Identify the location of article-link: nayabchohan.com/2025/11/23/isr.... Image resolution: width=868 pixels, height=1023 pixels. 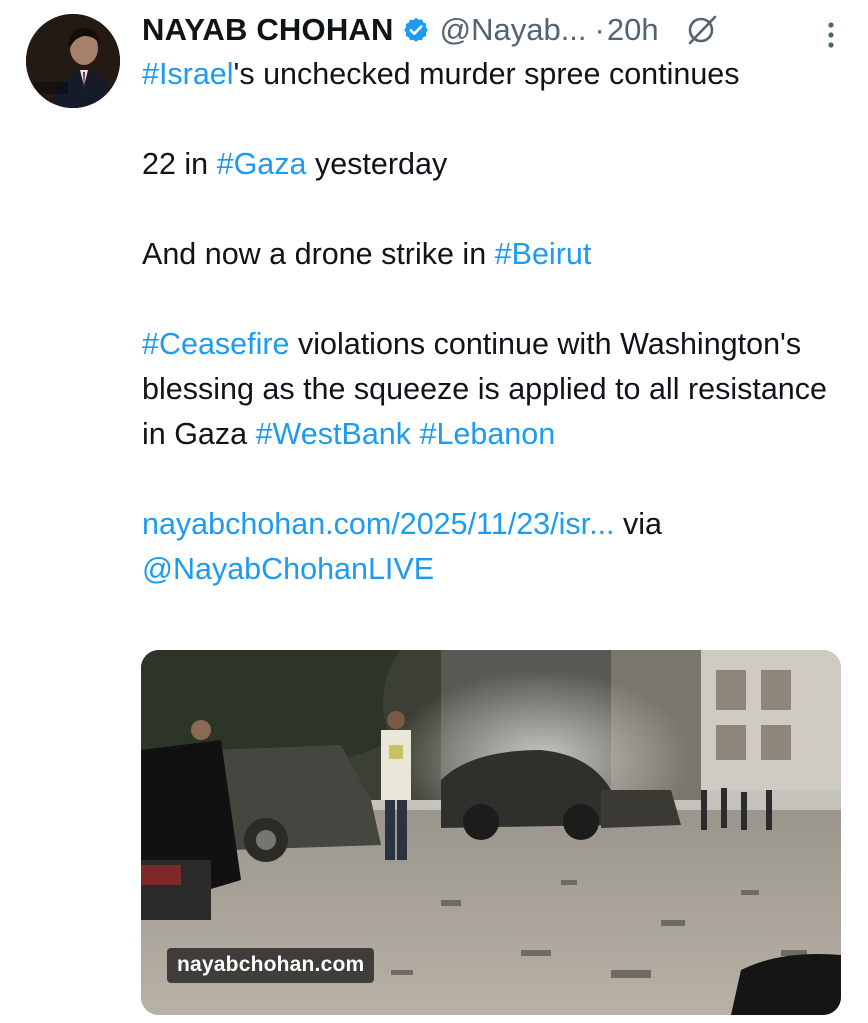
(378, 524).